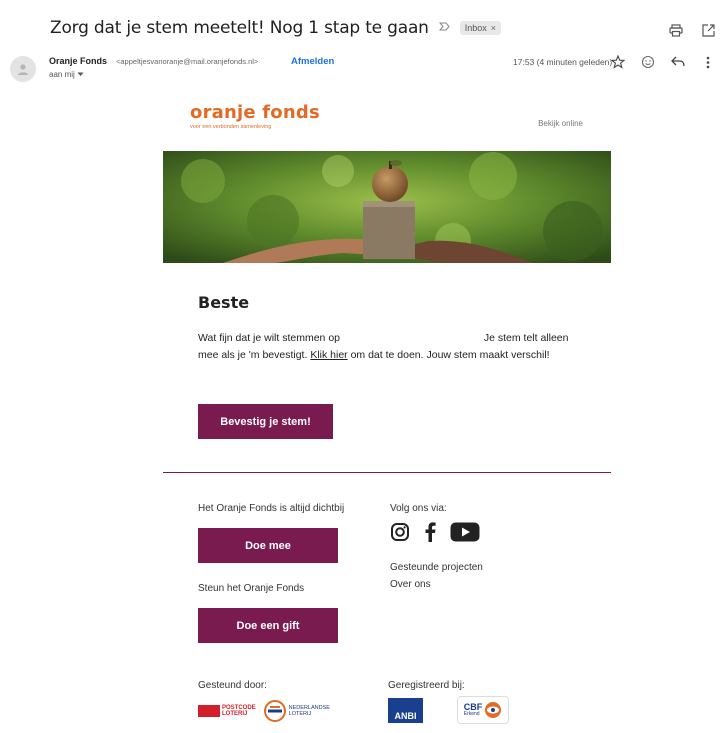  I want to click on more-options-icon, so click(708, 62).